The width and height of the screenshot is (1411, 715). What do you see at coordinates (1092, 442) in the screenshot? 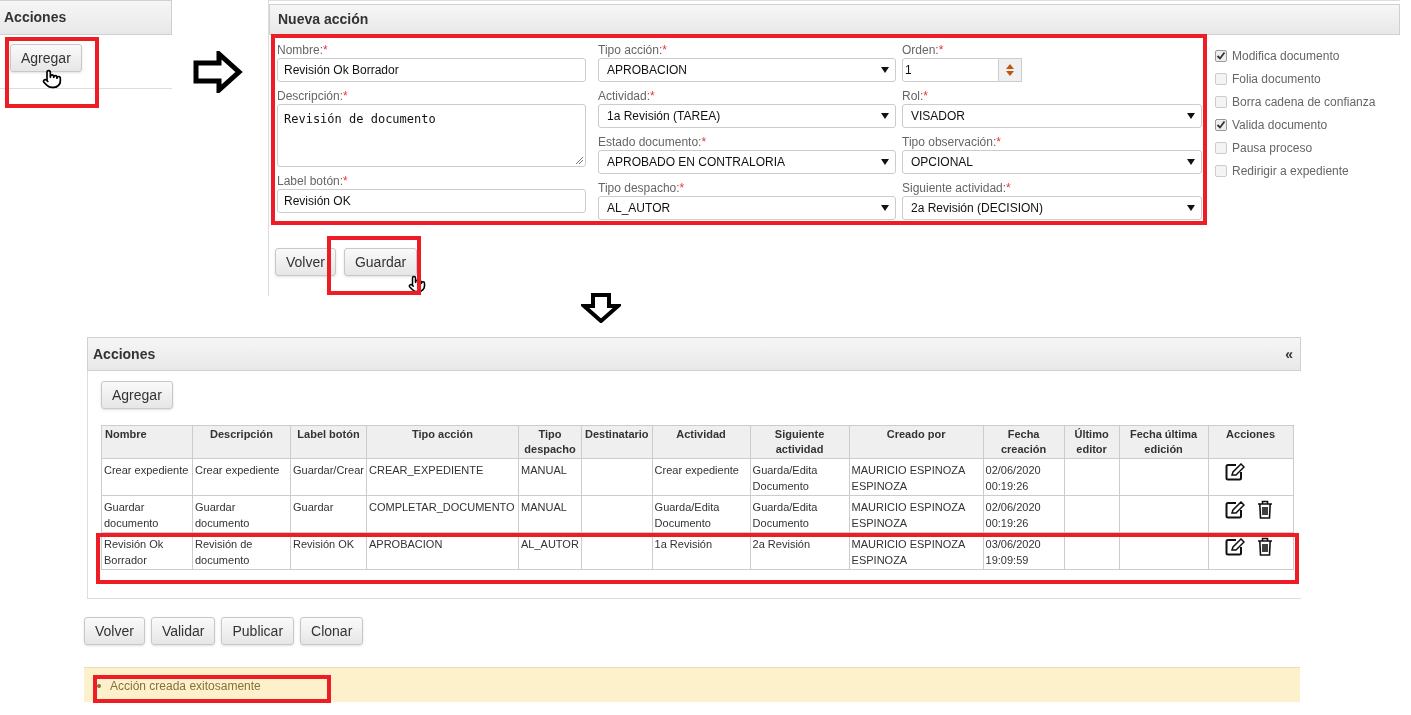
I see `column-header: Último editor` at bounding box center [1092, 442].